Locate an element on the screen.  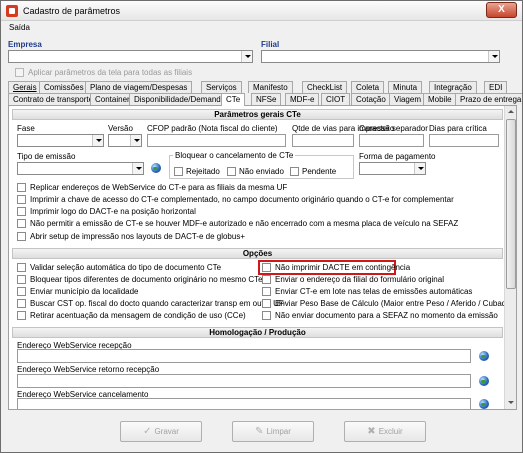
empresa-label: Empresa is located at coordinates (25, 44).